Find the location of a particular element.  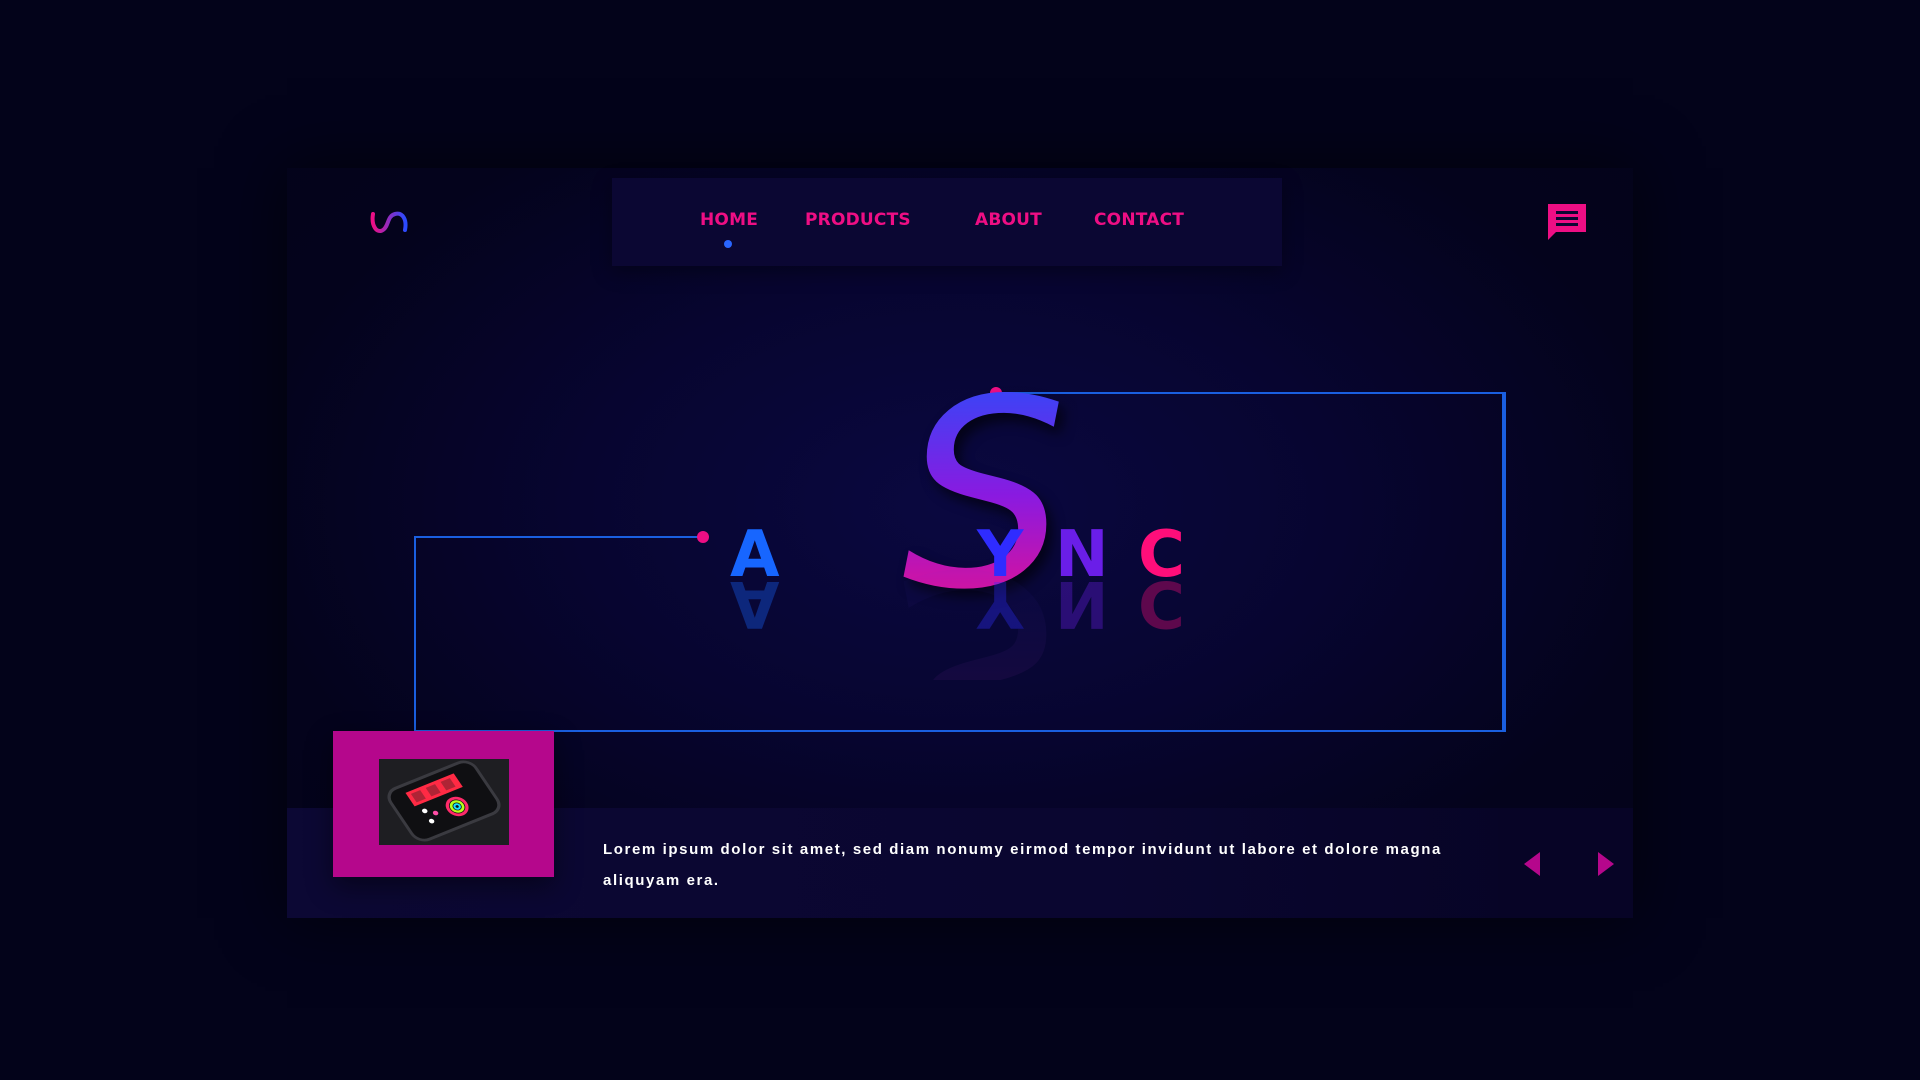

chevron-right-icon is located at coordinates (1606, 864).